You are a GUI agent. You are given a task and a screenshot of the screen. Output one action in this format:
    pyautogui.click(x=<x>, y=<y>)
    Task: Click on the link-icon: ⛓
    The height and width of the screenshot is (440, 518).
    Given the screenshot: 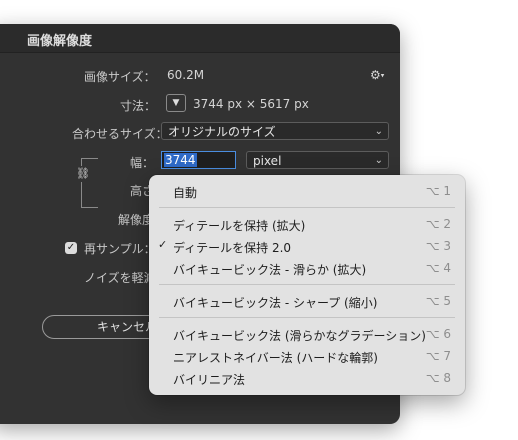 What is the action you would take?
    pyautogui.click(x=83, y=174)
    